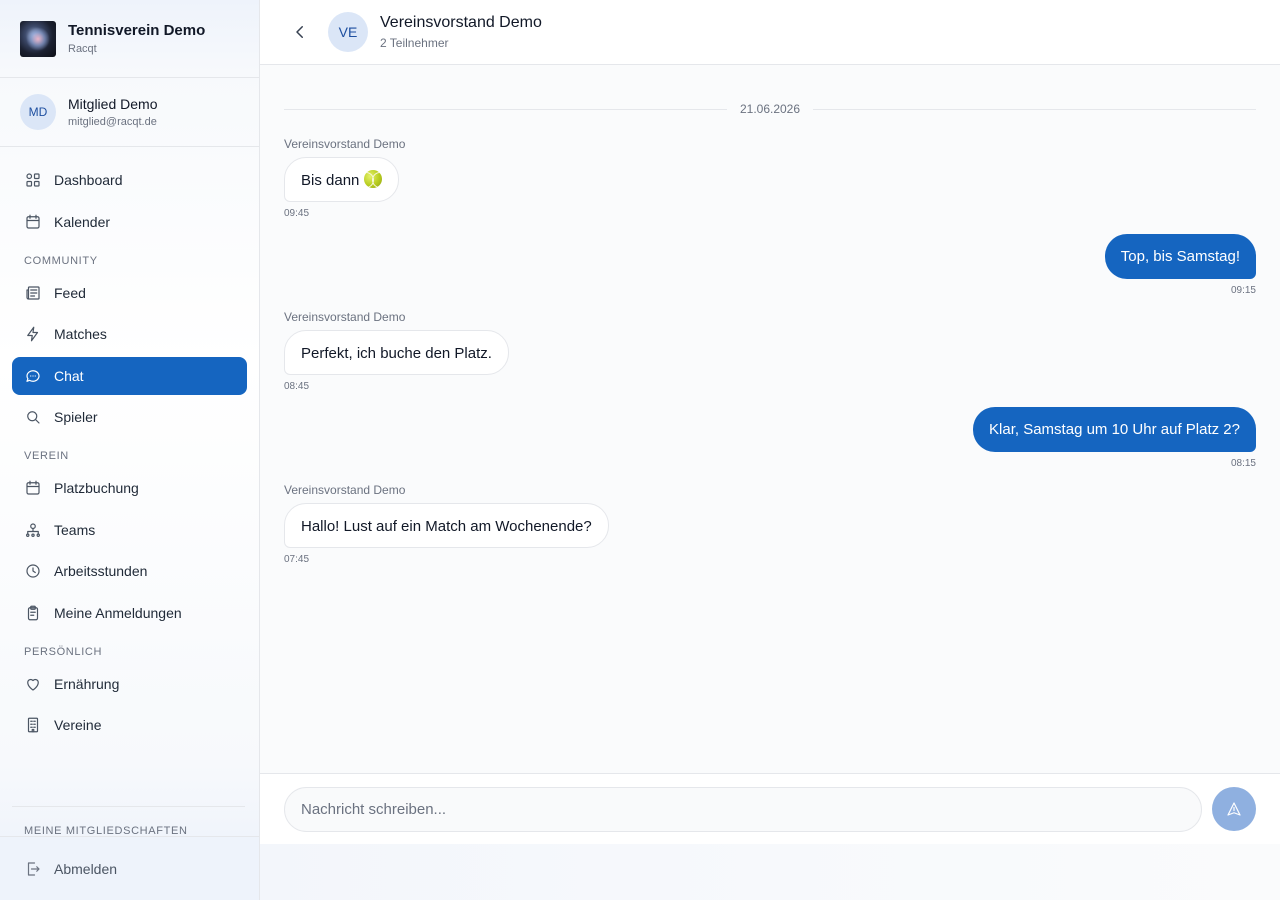  What do you see at coordinates (33, 612) in the screenshot?
I see `clipboard-icon` at bounding box center [33, 612].